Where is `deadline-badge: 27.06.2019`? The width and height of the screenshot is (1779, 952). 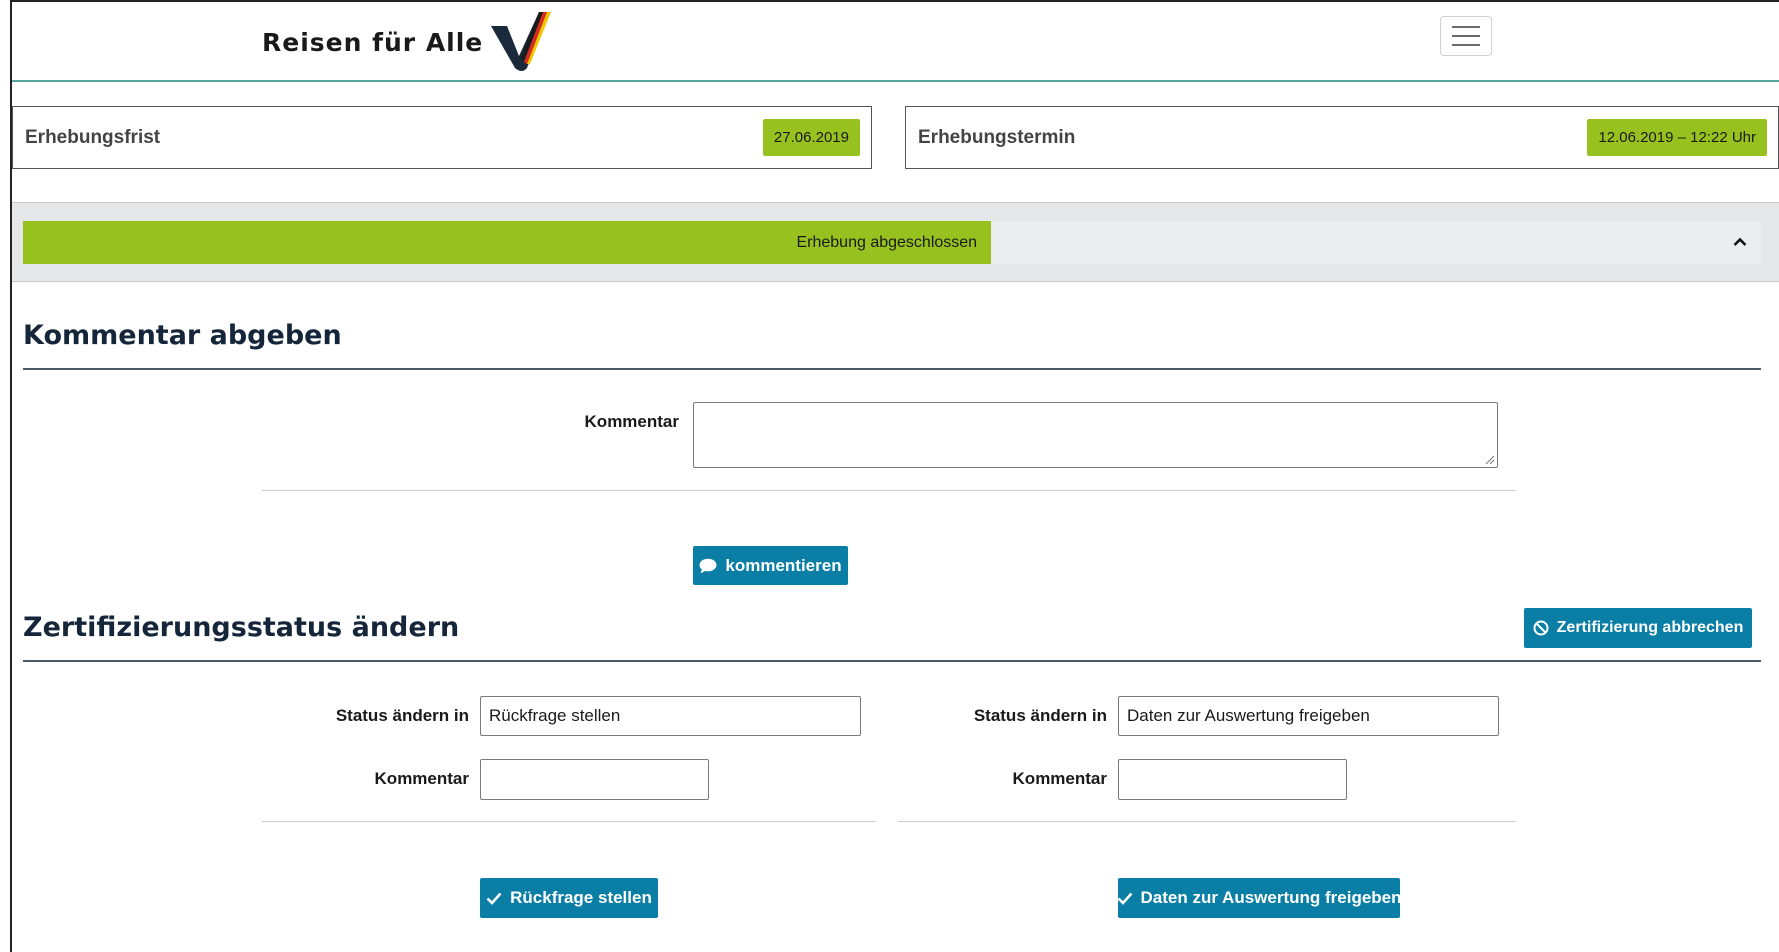 deadline-badge: 27.06.2019 is located at coordinates (811, 137).